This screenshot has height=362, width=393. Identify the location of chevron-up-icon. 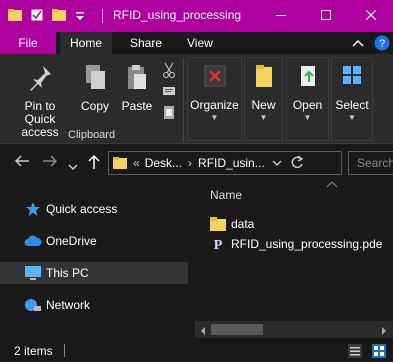
(332, 185).